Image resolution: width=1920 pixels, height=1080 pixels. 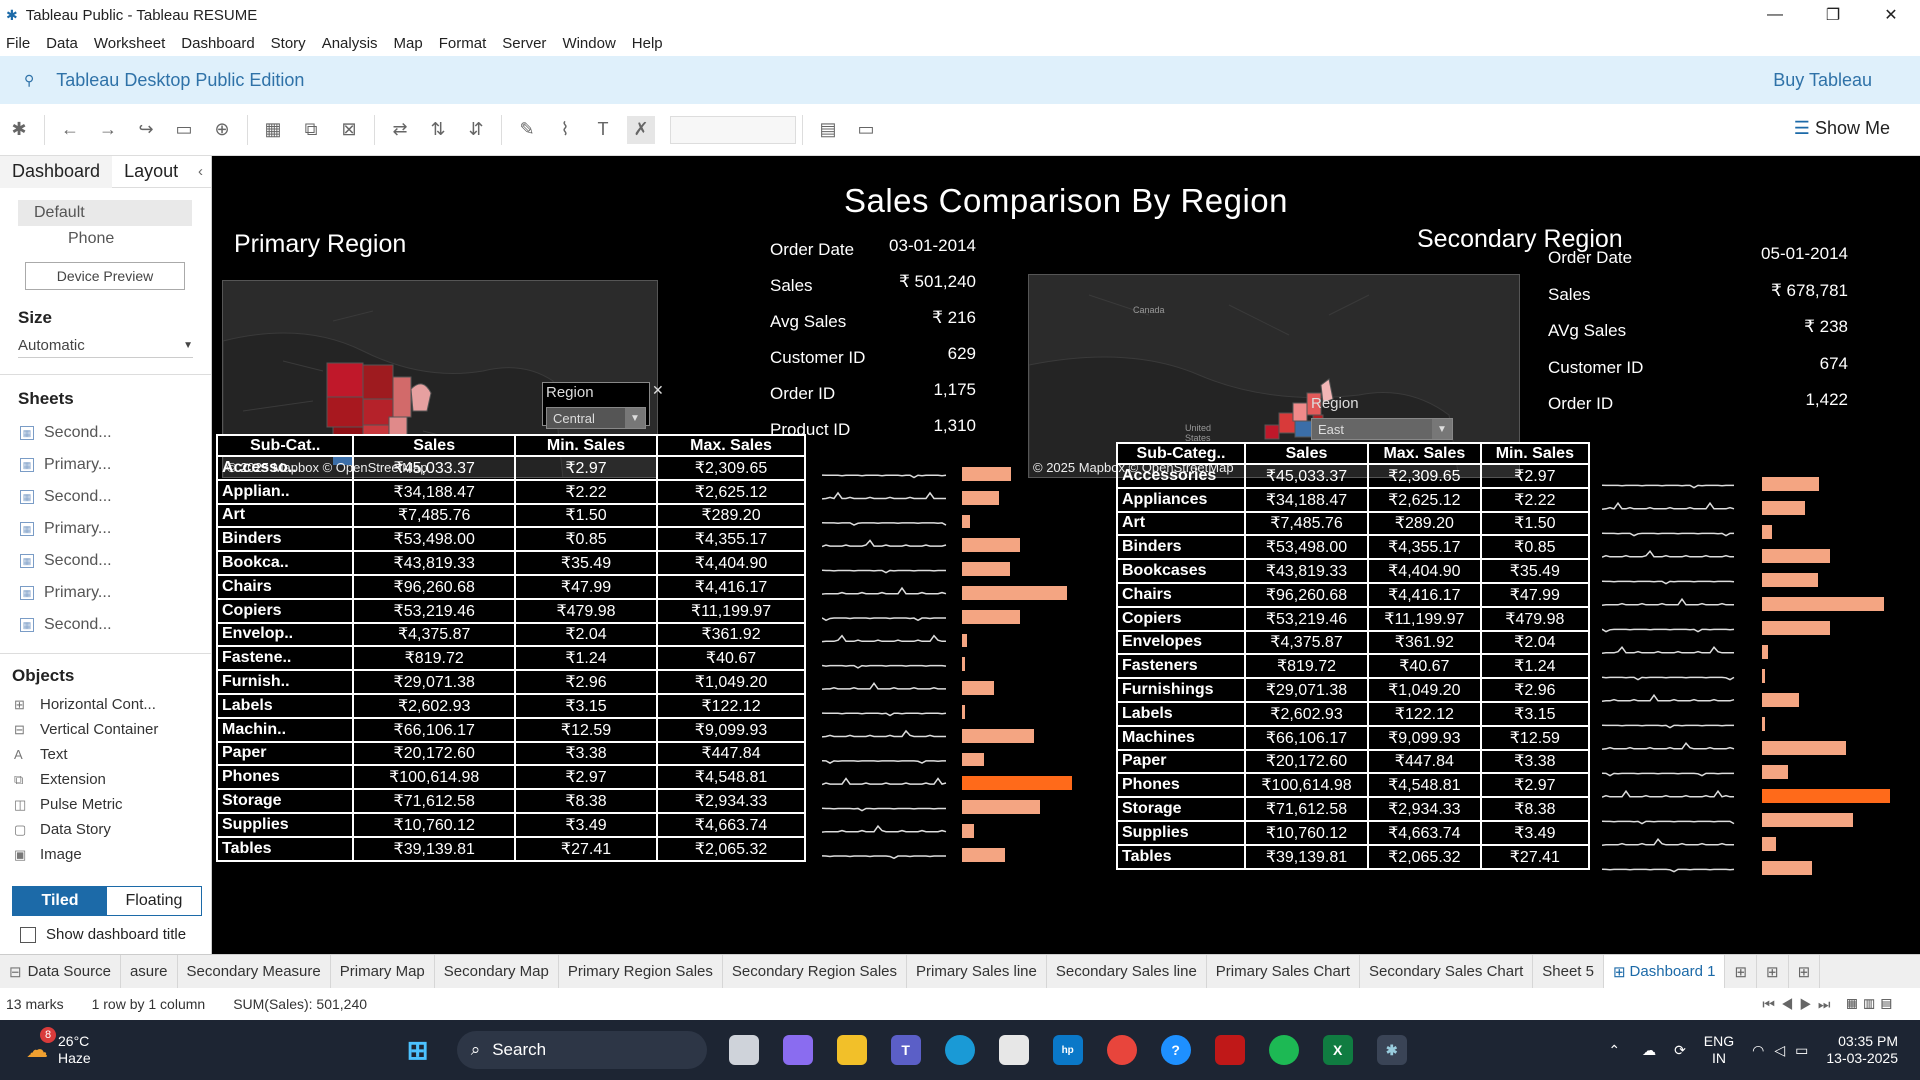 I want to click on show-dashboard-title-option: Show dashboard title, so click(x=103, y=934).